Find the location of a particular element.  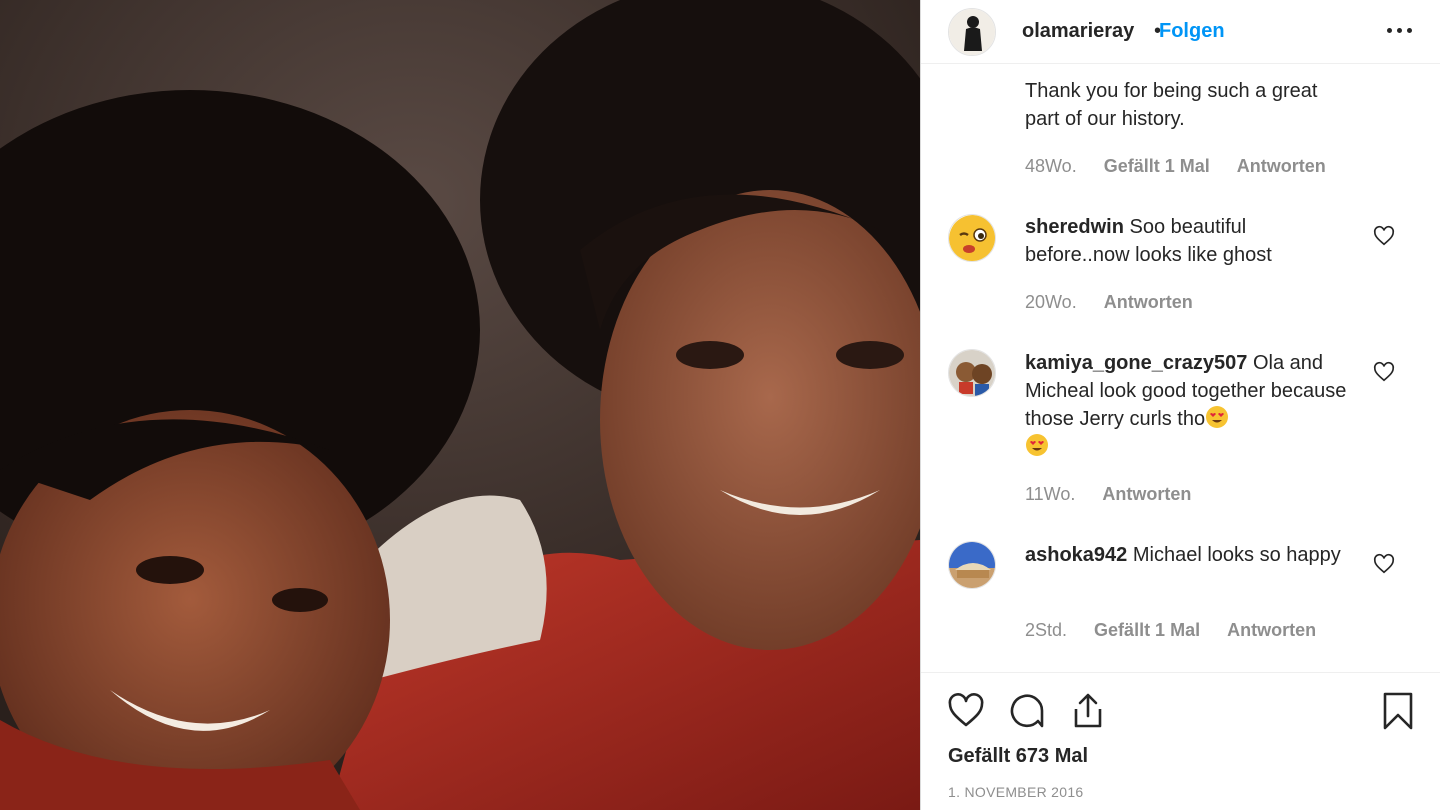

comment-meta: 11Wo. Antworten is located at coordinates (1119, 494).